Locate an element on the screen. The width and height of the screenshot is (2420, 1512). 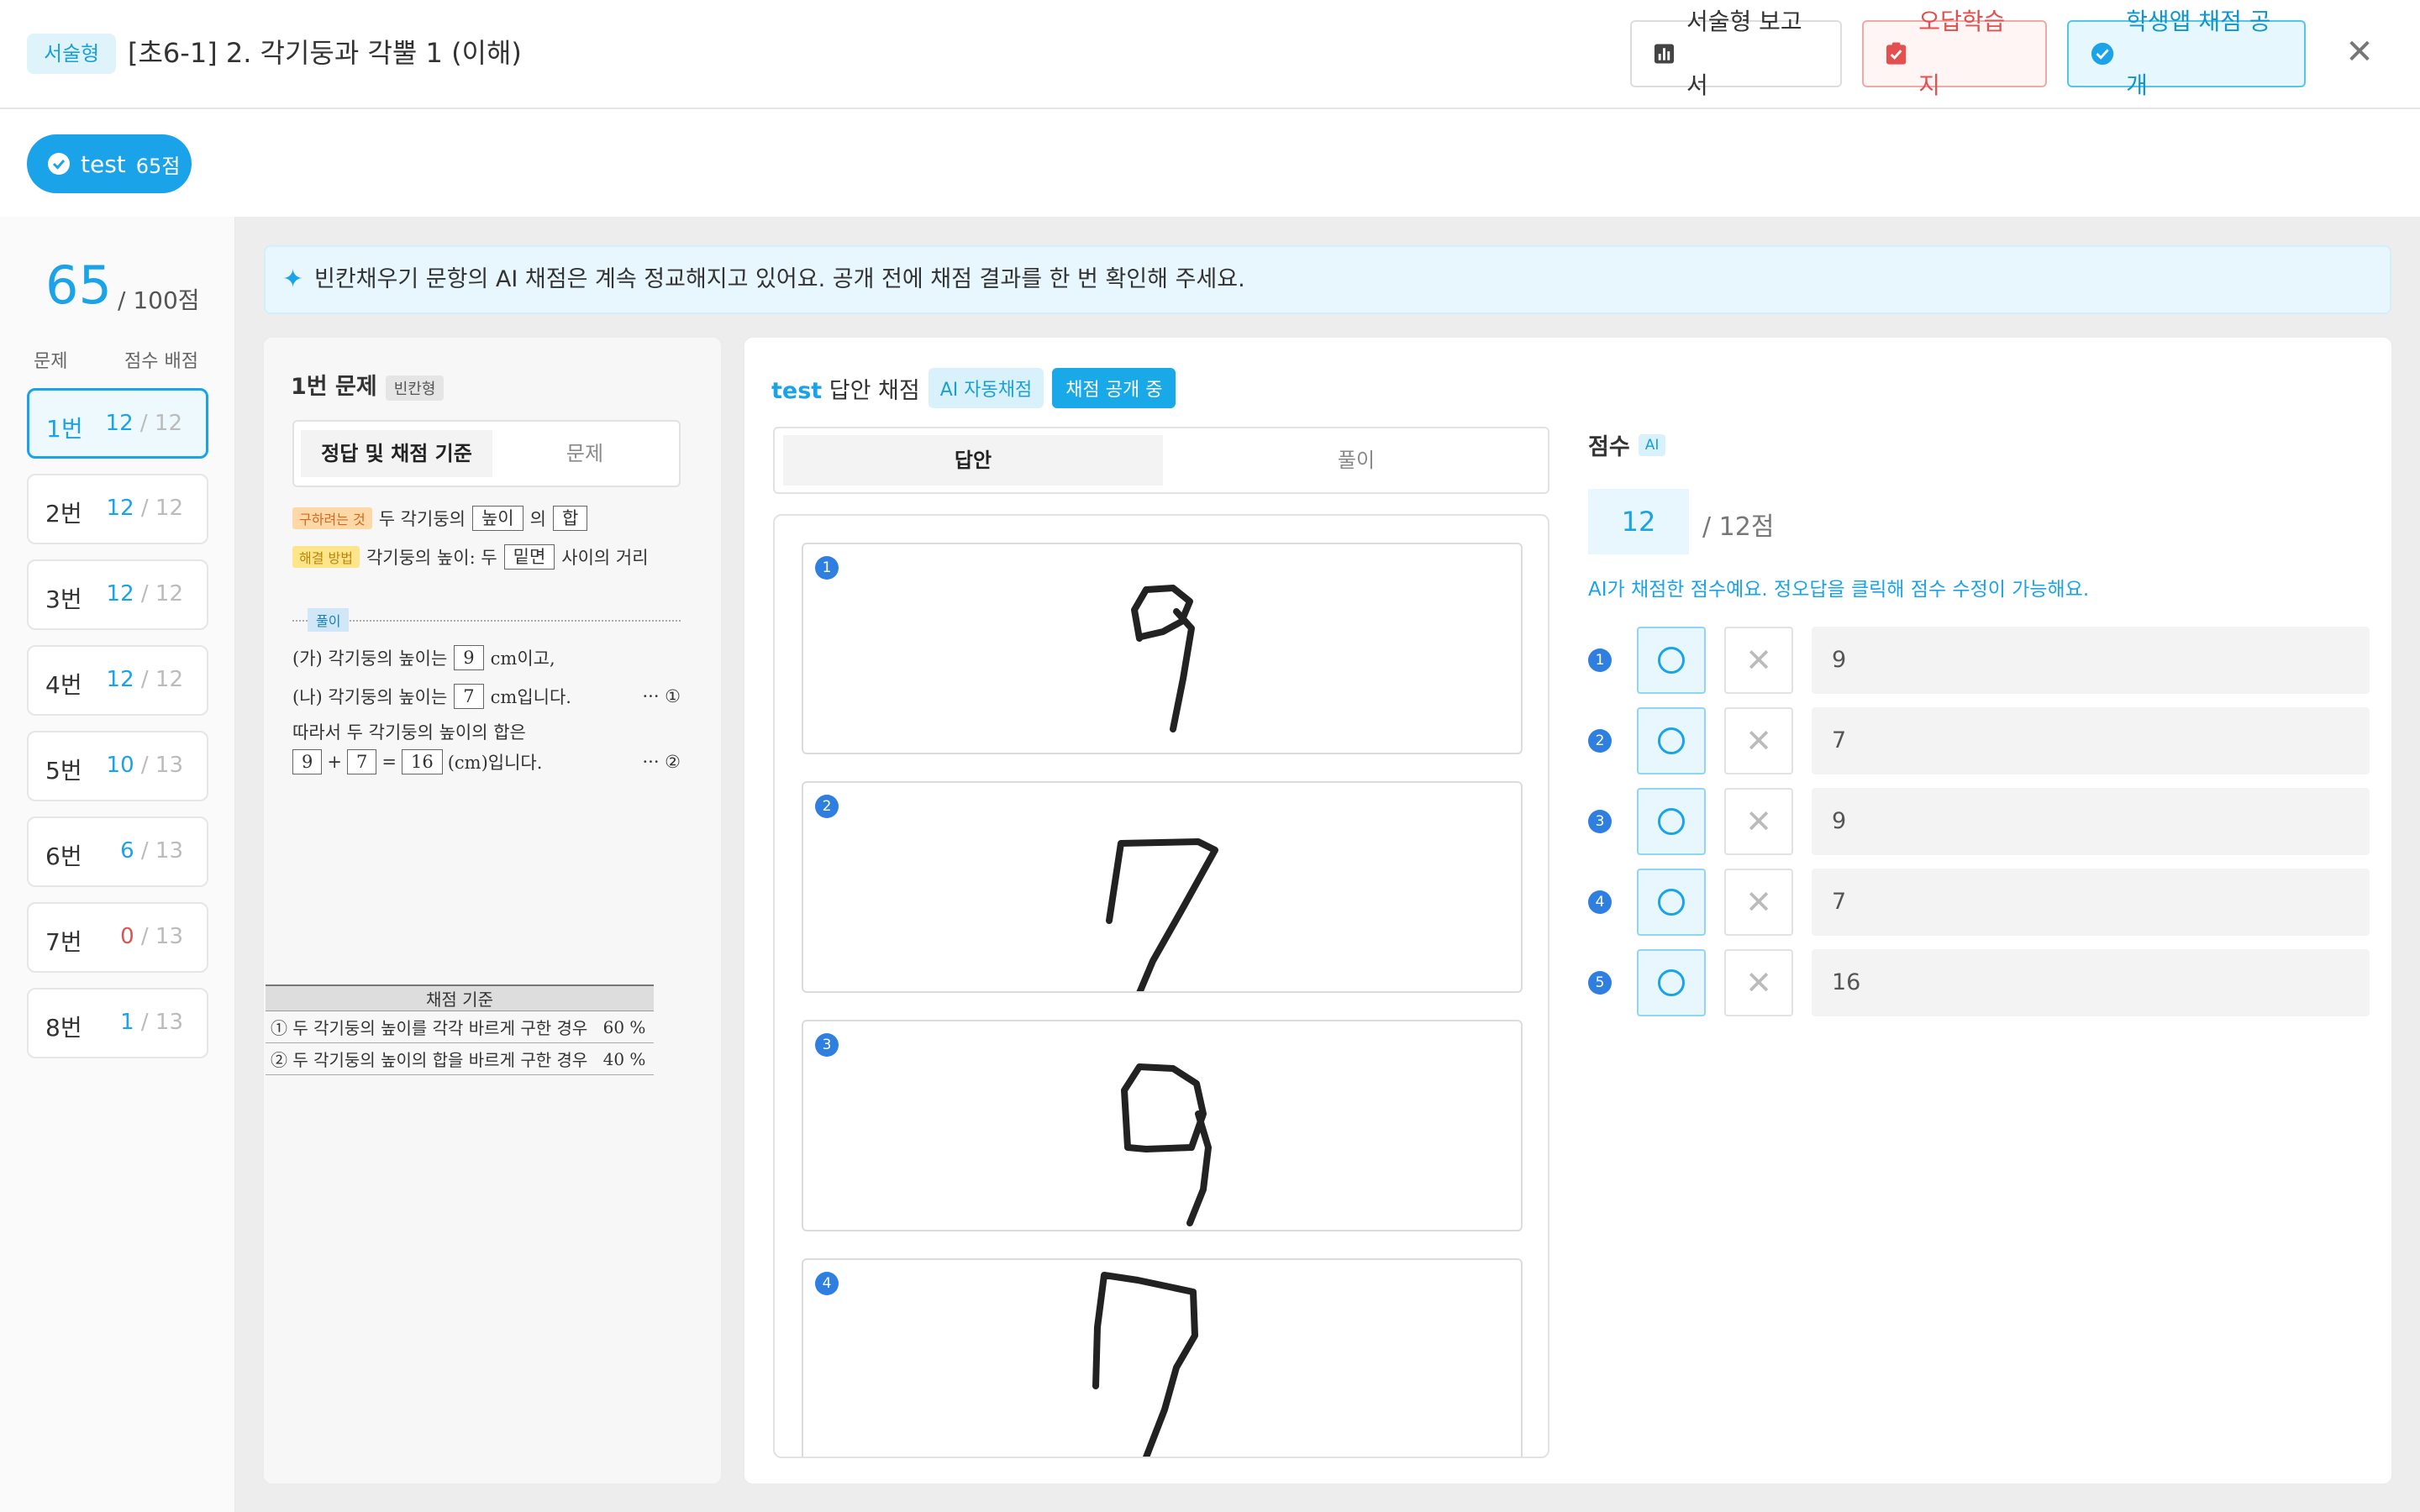
sidebar-item-q5: 5번 10 / 13 is located at coordinates (117, 766).